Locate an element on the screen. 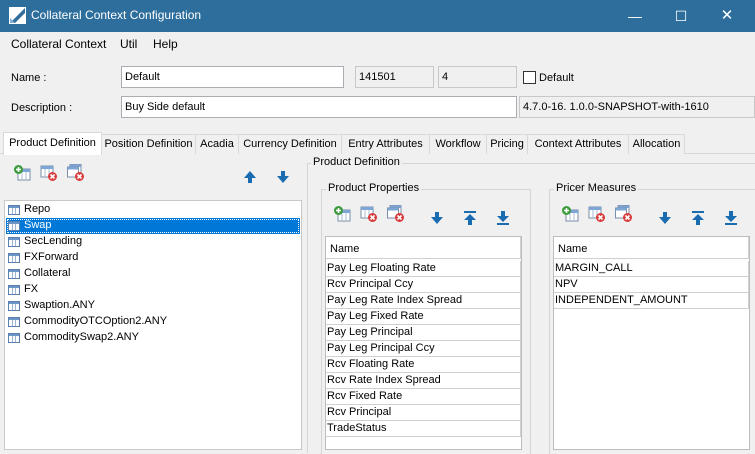  tab-workflow: Workflow is located at coordinates (458, 144).